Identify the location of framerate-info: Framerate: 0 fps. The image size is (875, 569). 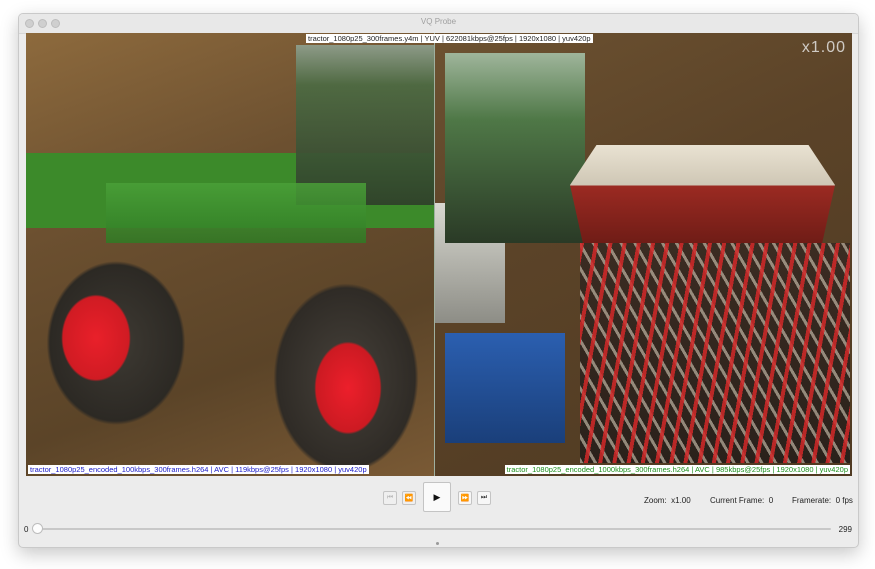
(822, 500).